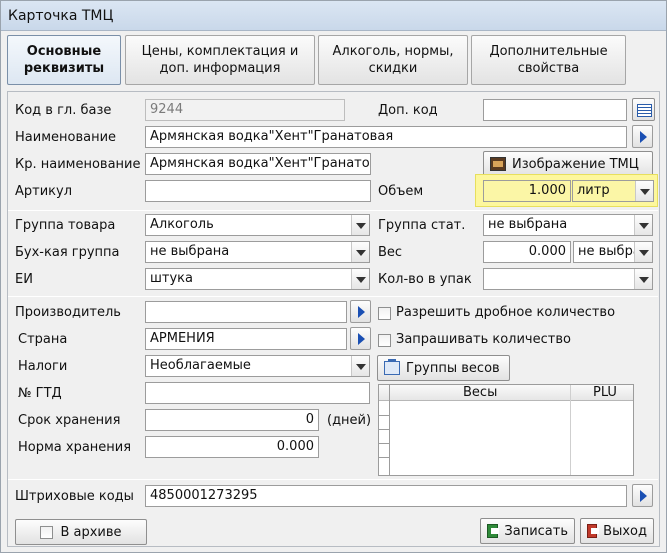 Image resolution: width=667 pixels, height=553 pixels. Describe the element at coordinates (257, 279) in the screenshot. I see `unit-select: штука` at that location.